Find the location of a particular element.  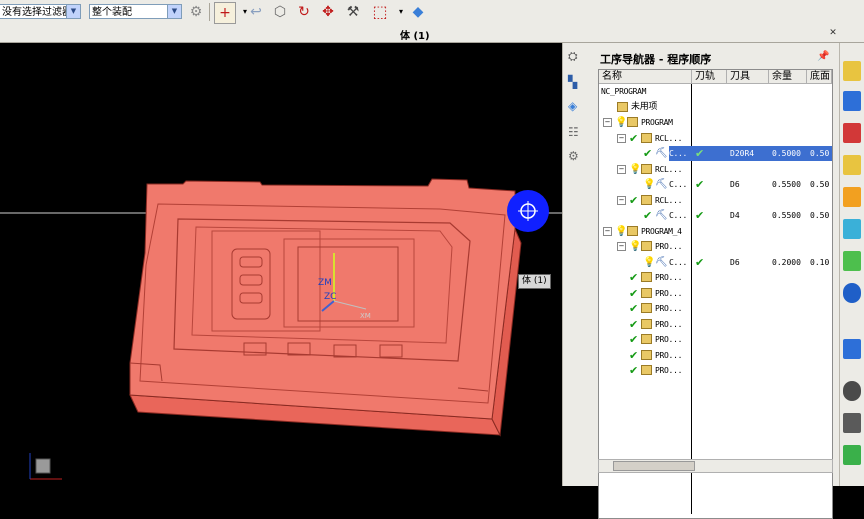

tree-row-program: − 💡 PROGRAM is located at coordinates (715, 122).